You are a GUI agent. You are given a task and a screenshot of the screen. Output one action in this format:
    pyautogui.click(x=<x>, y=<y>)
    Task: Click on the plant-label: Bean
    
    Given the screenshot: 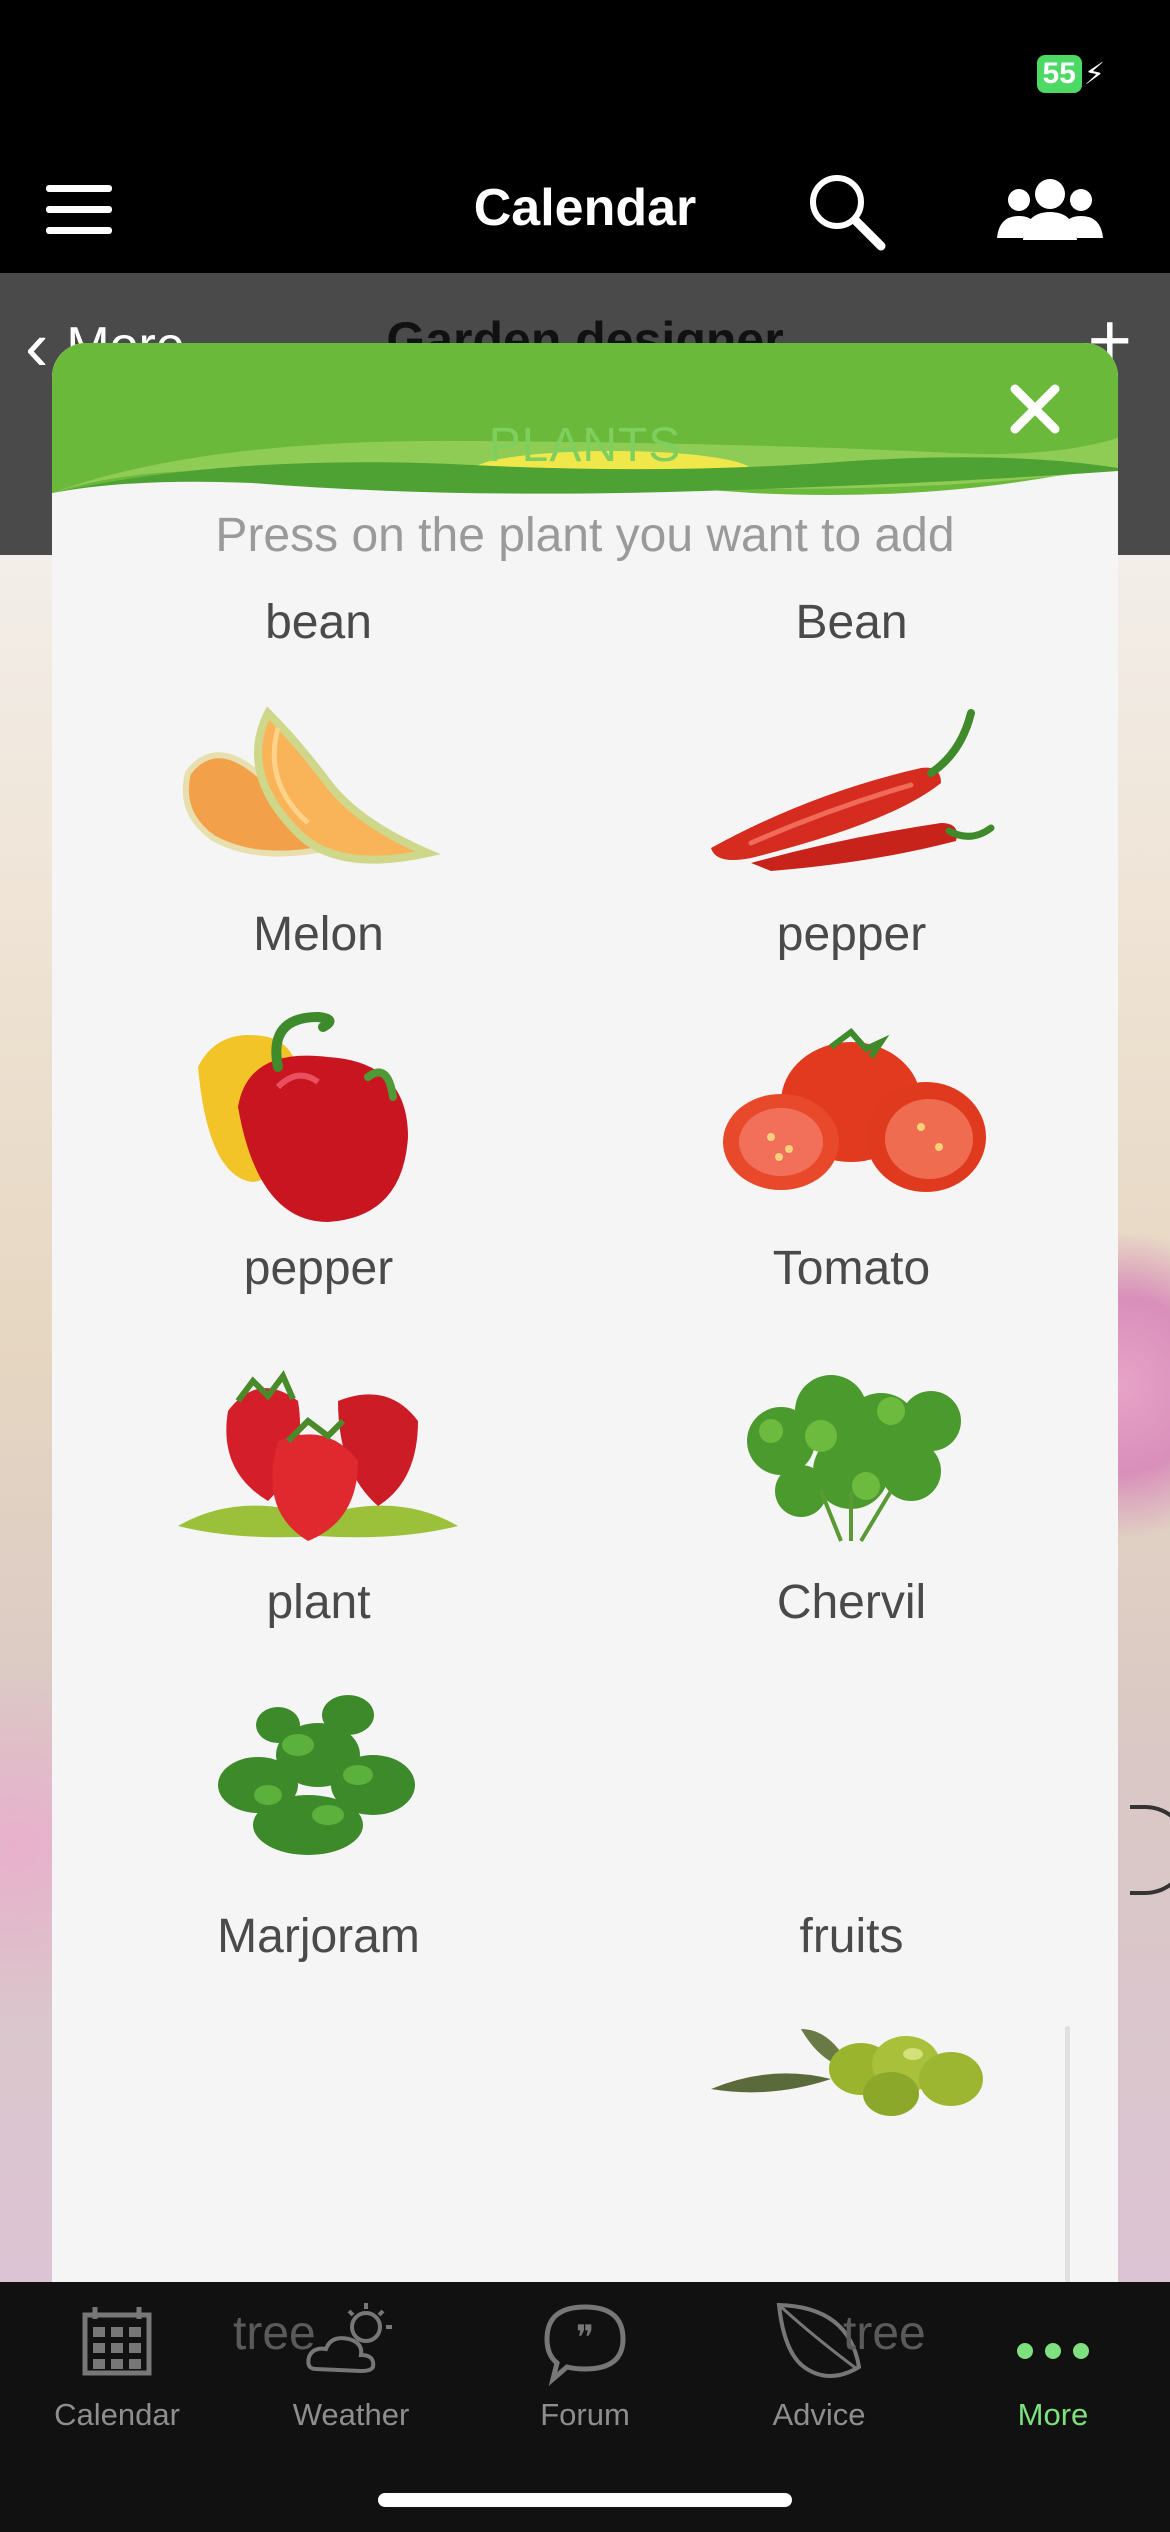 What is the action you would take?
    pyautogui.click(x=851, y=622)
    